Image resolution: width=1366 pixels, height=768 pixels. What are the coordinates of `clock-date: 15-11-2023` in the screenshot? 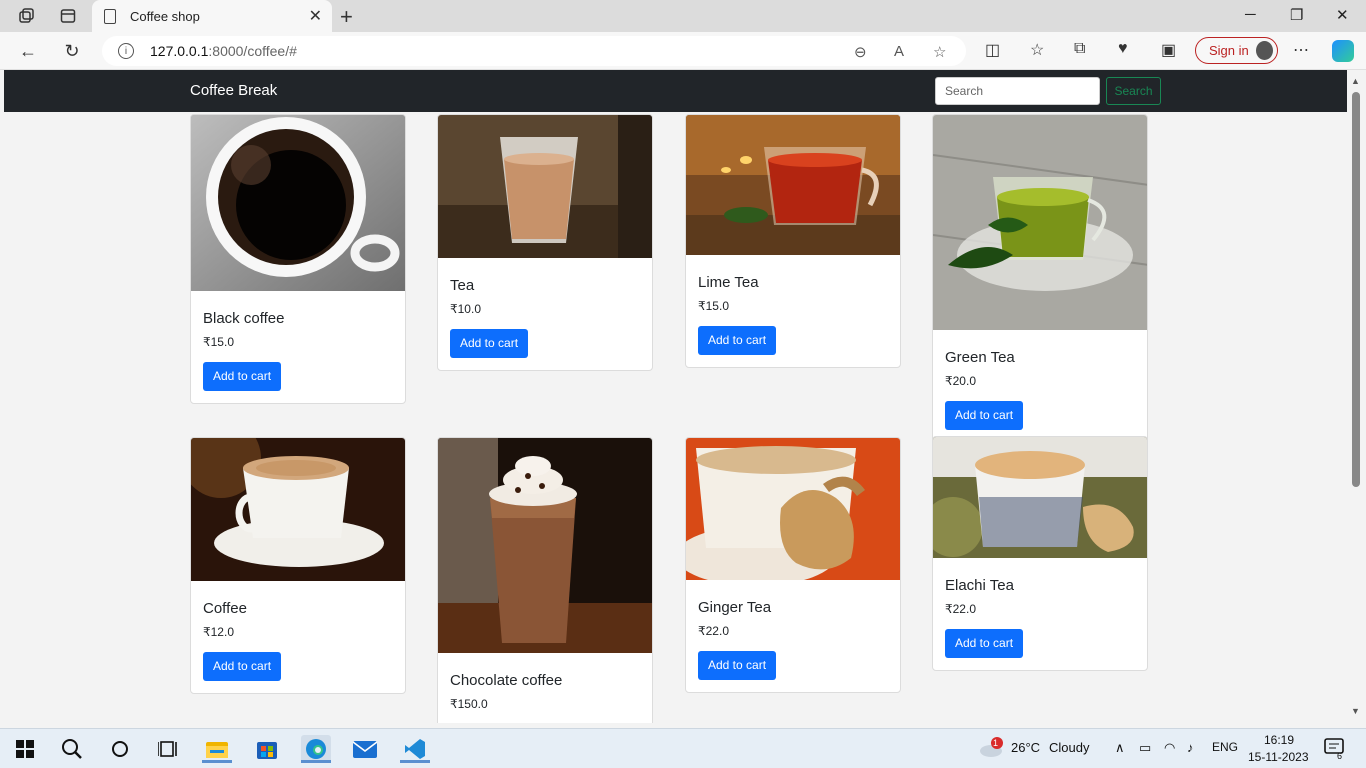 It's located at (1278, 757).